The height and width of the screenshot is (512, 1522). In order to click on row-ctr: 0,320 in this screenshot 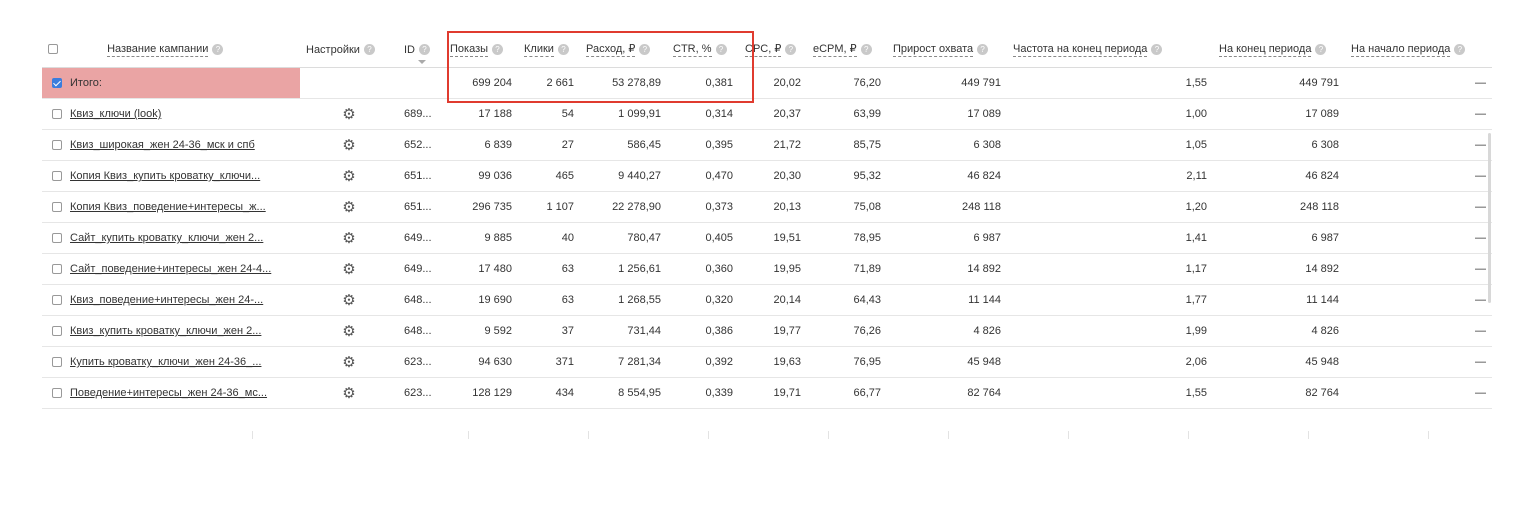, I will do `click(703, 300)`.